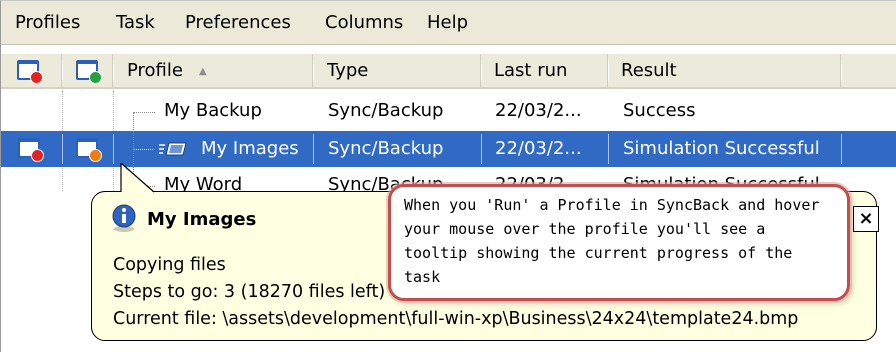 The height and width of the screenshot is (352, 896). What do you see at coordinates (348, 70) in the screenshot?
I see `header-type-label: Type` at bounding box center [348, 70].